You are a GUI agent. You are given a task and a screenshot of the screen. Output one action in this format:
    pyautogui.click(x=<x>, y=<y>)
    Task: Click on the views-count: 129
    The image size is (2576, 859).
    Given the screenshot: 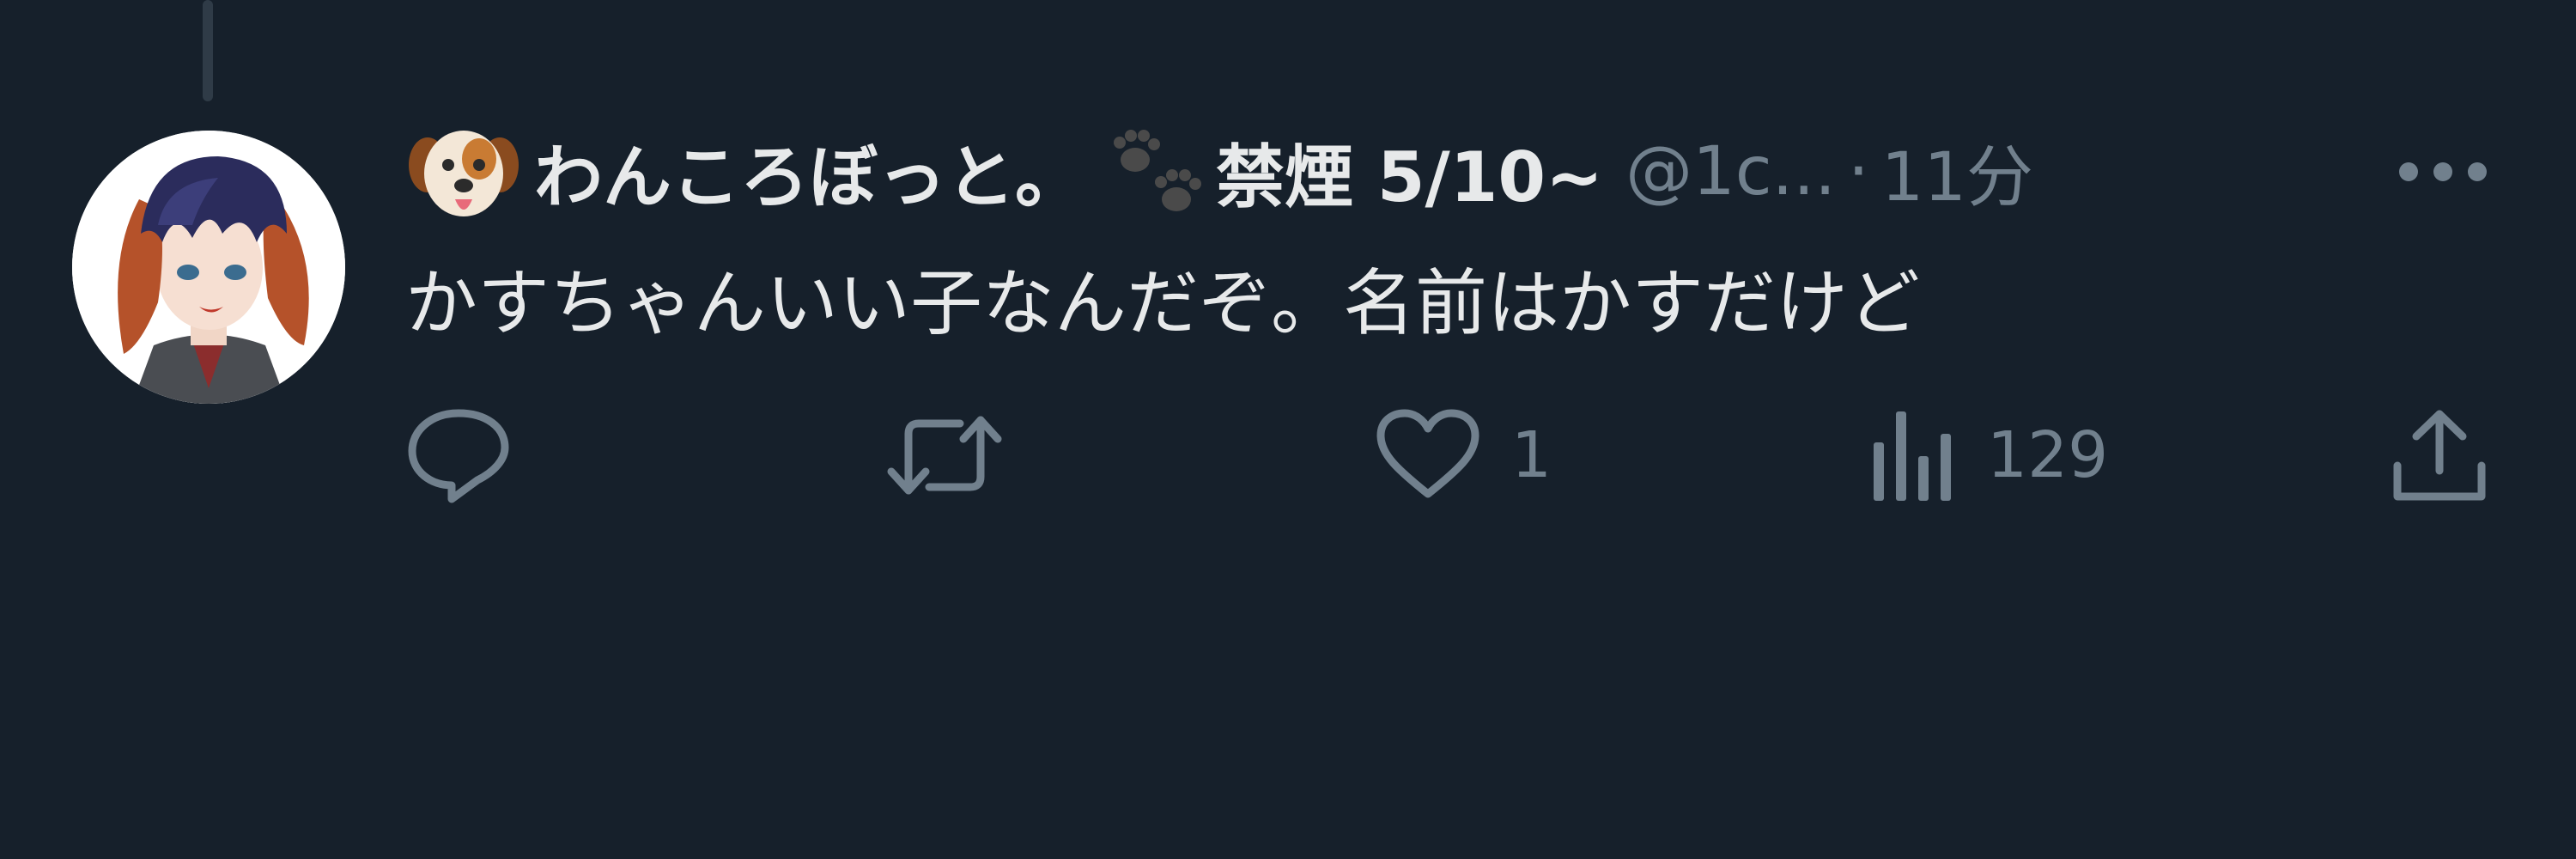 What is the action you would take?
    pyautogui.click(x=2048, y=455)
    